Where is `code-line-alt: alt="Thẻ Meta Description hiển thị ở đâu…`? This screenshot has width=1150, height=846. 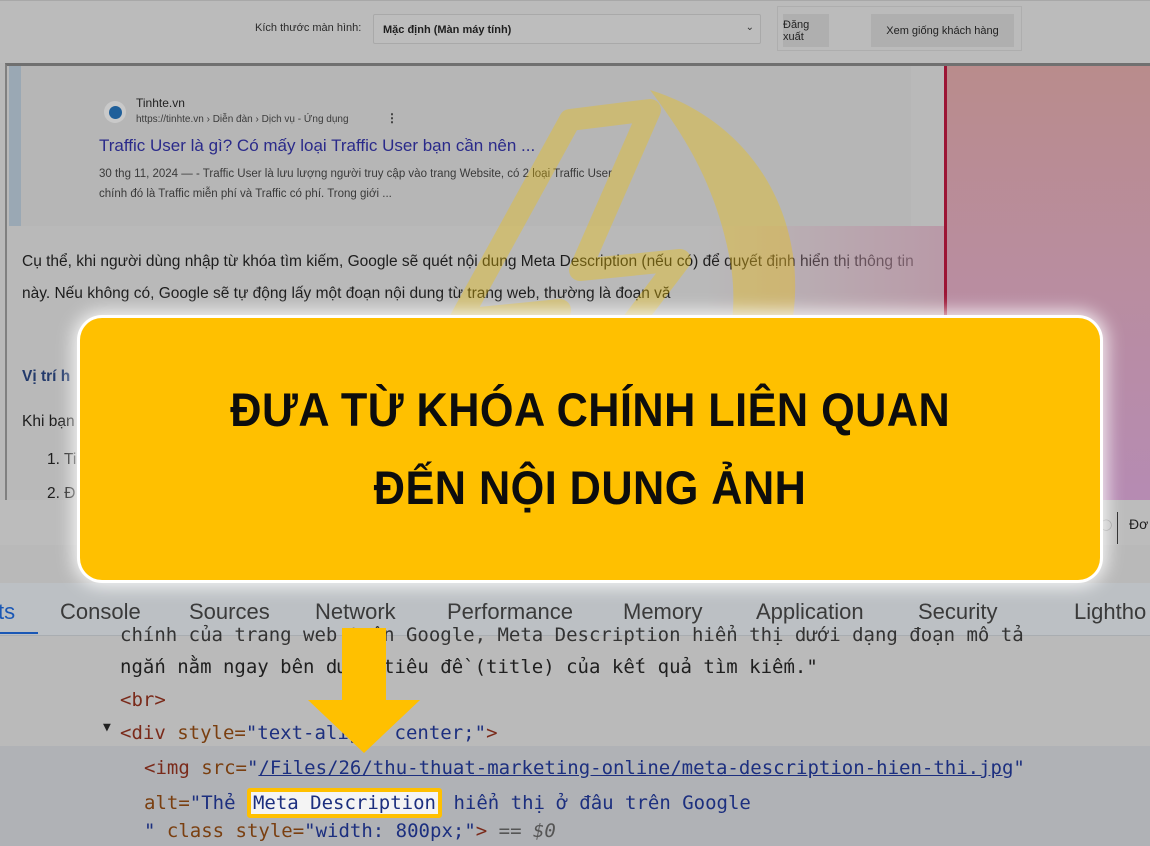
code-line-alt: alt="Thẻ Meta Description hiển thị ở đâu… is located at coordinates (447, 803).